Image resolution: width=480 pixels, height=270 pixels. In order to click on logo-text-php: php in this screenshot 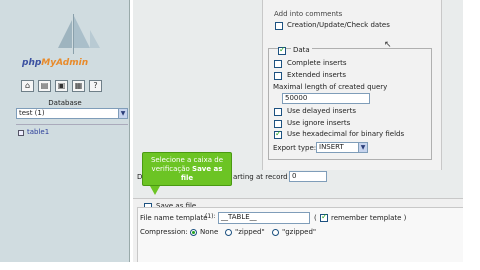, I will do `click(32, 63)`.